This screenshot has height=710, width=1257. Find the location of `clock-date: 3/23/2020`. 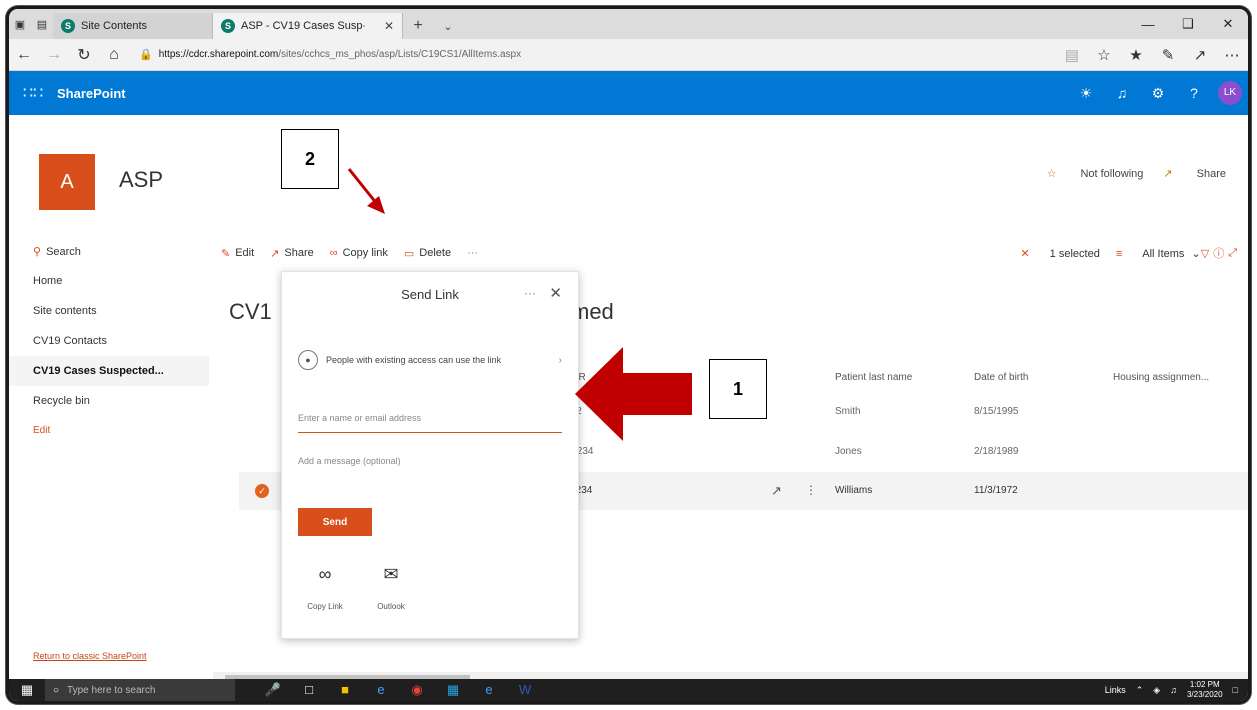

clock-date: 3/23/2020 is located at coordinates (1204, 694).